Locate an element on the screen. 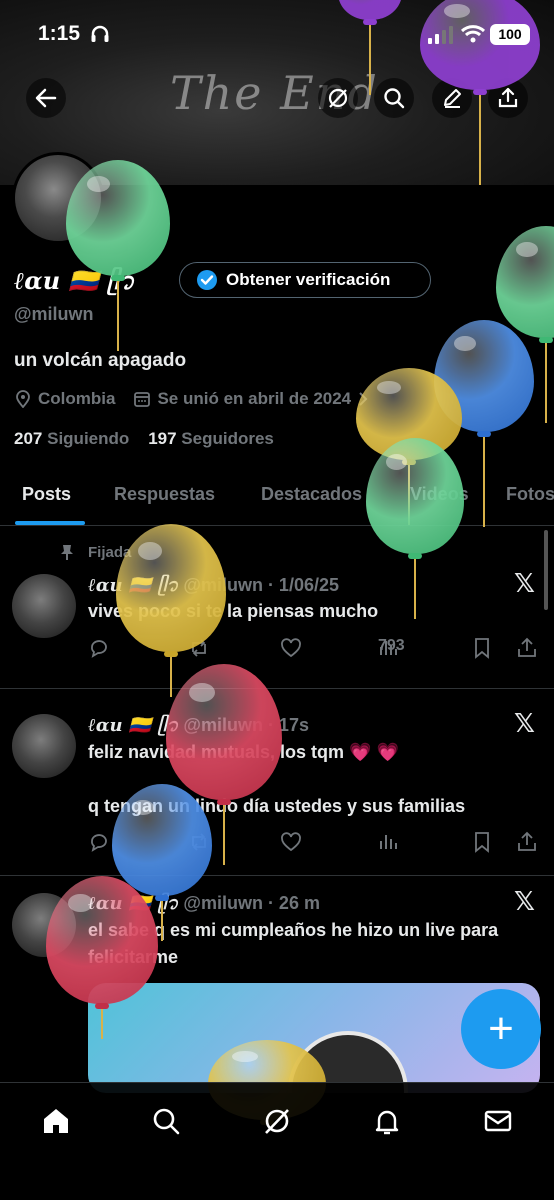  pencil-icon is located at coordinates (452, 98).